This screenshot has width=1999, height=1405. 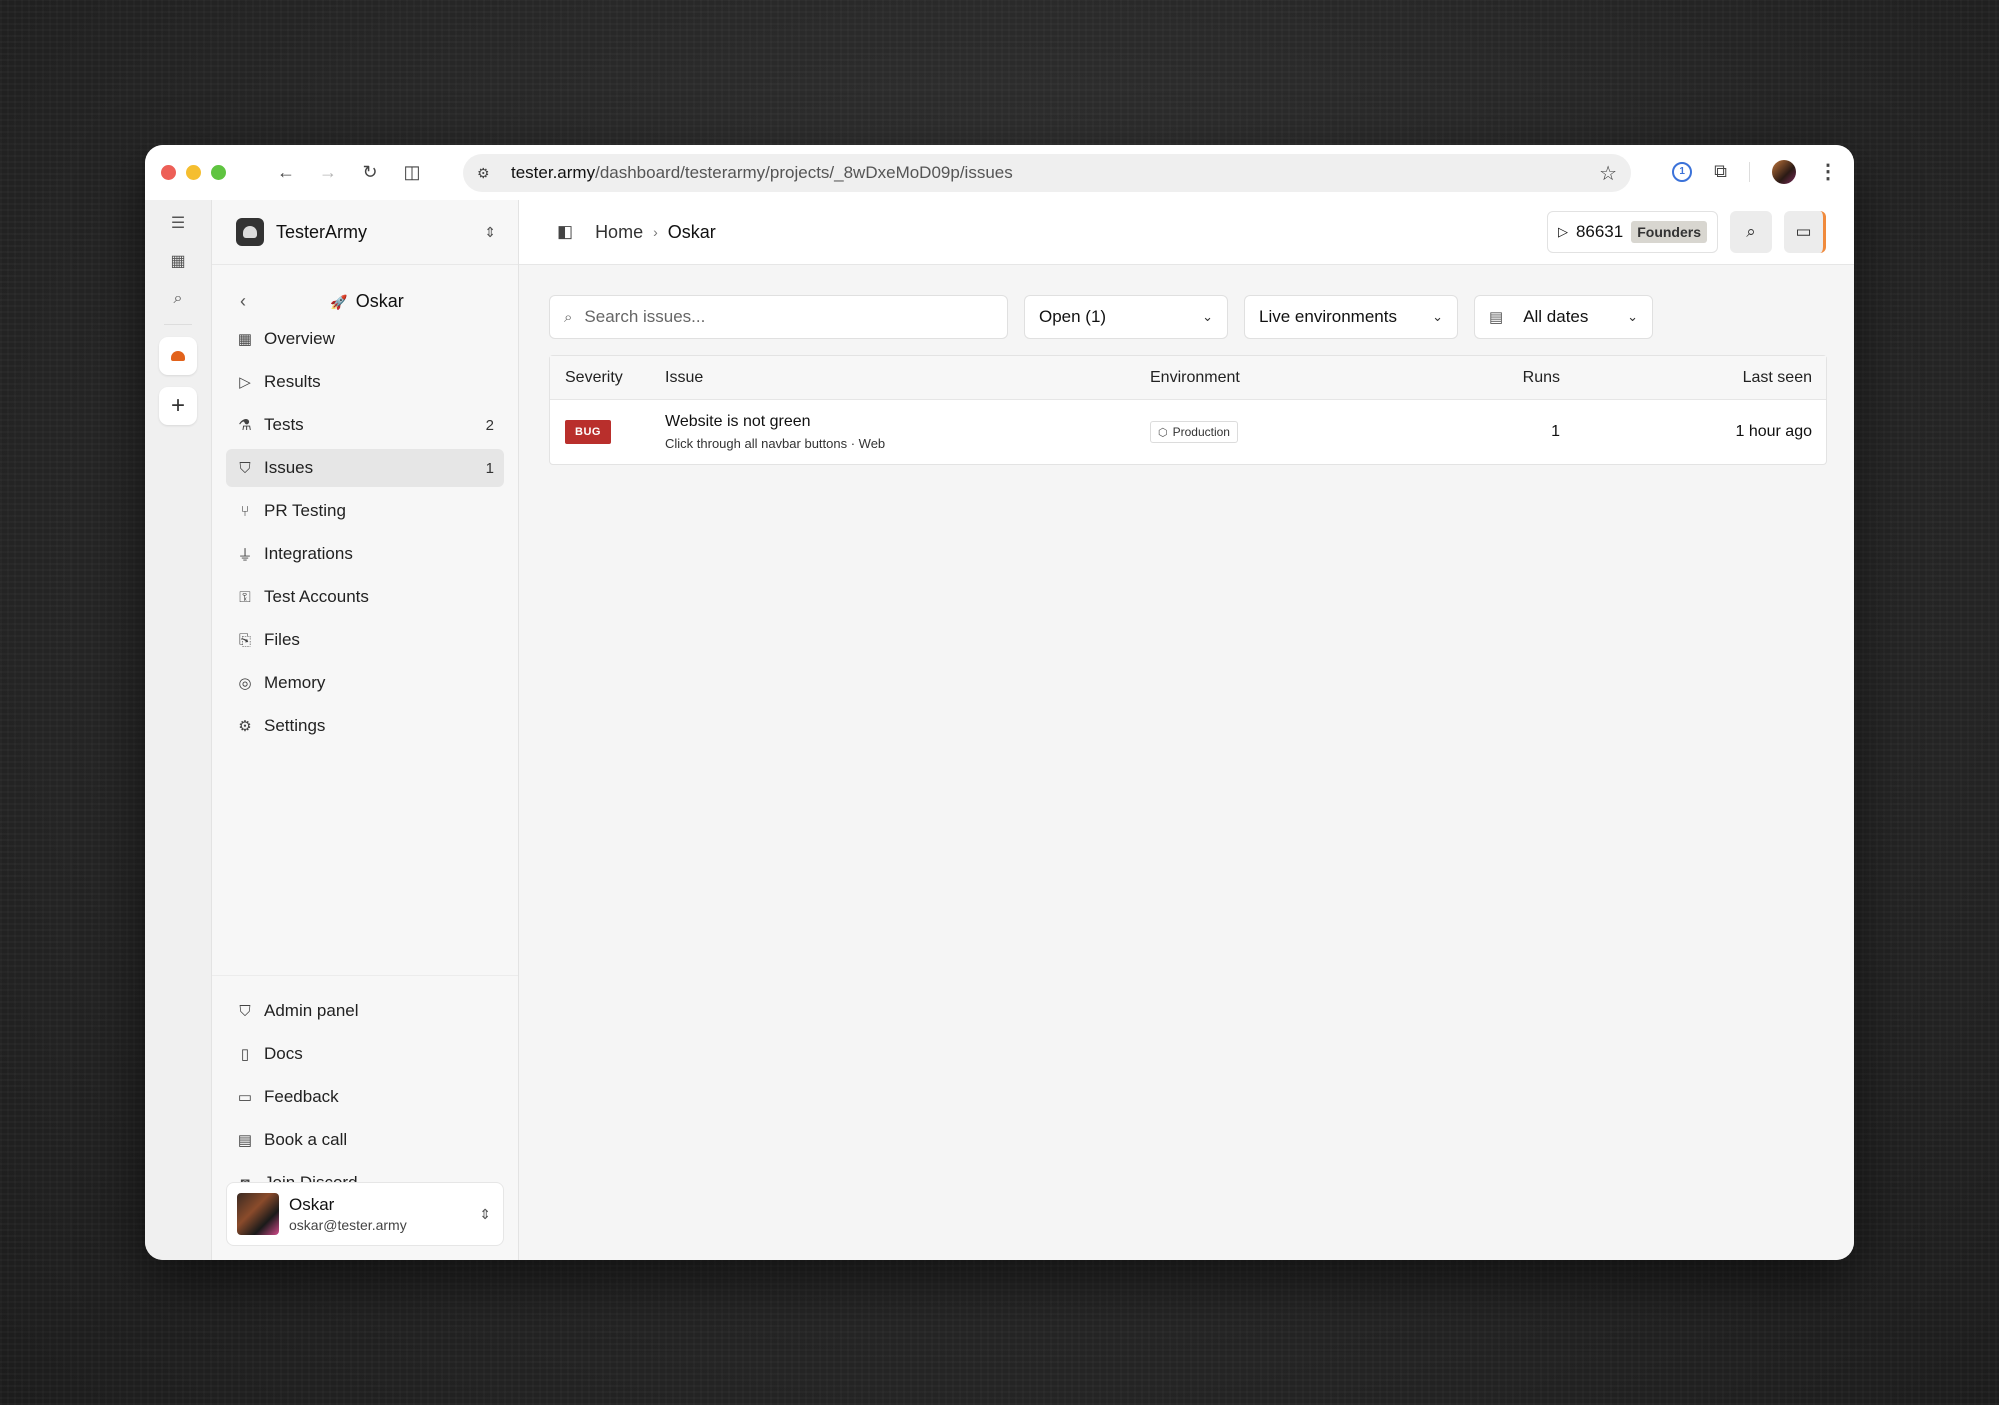 I want to click on column-header-last-seen: Last seen, so click(x=1777, y=377).